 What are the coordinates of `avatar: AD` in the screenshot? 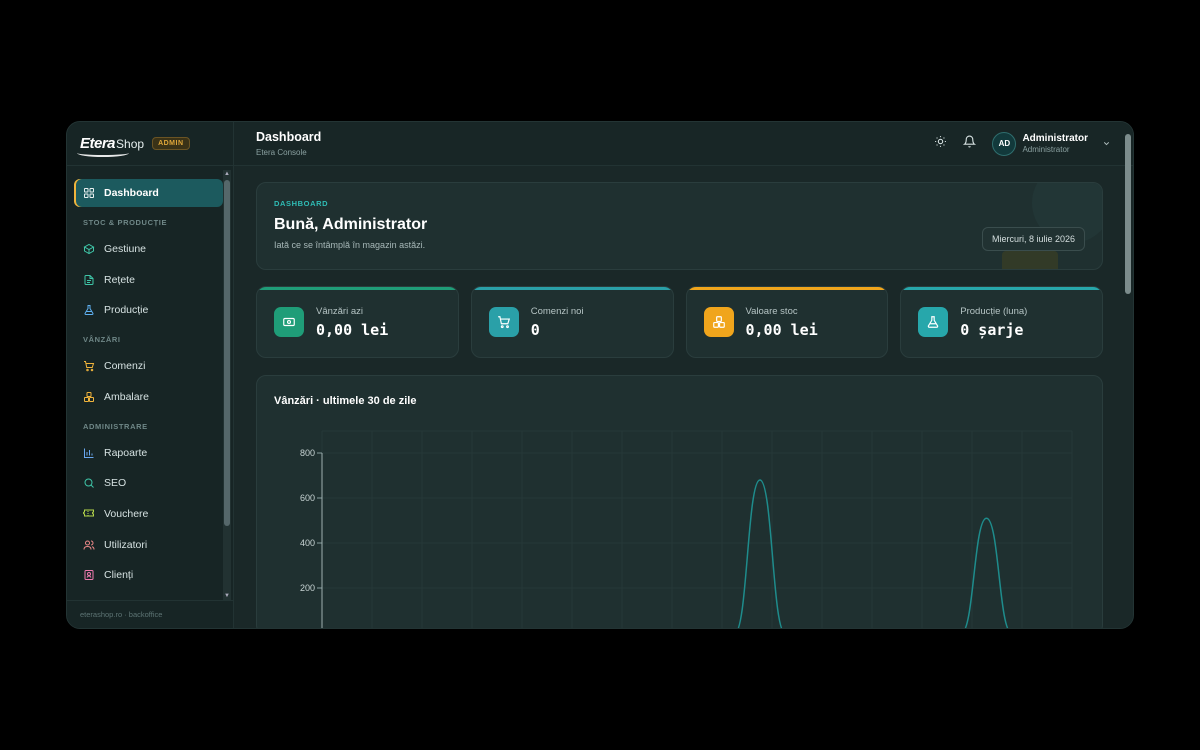 It's located at (1004, 143).